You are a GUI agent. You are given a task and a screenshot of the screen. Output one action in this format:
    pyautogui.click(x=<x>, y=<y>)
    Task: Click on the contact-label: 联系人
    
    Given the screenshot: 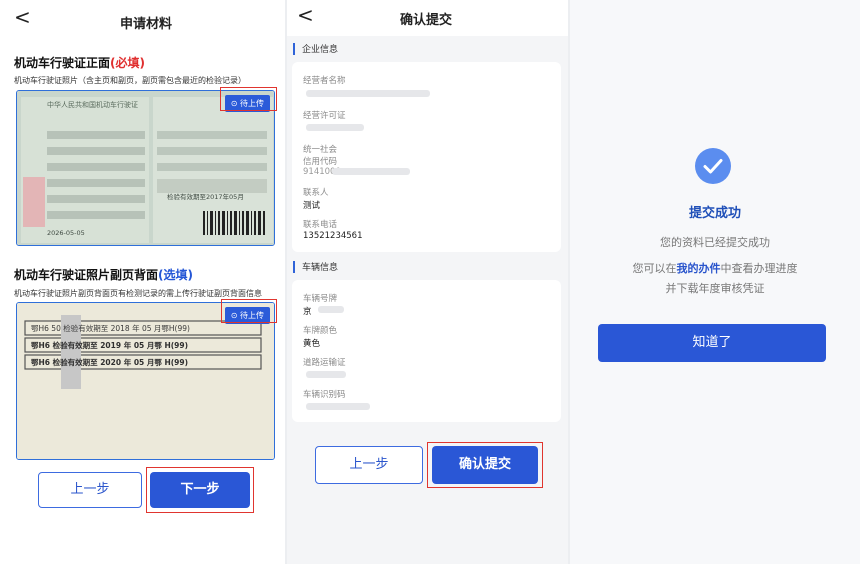 What is the action you would take?
    pyautogui.click(x=316, y=193)
    